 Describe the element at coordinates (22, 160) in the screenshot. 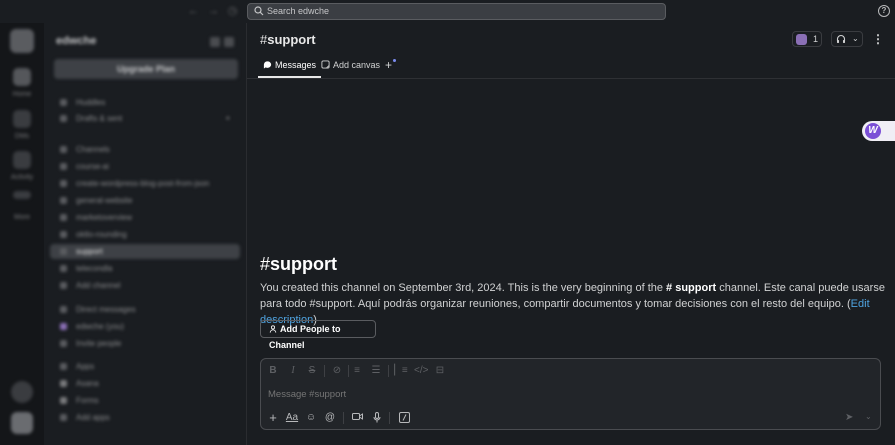

I see `activity-icon` at that location.